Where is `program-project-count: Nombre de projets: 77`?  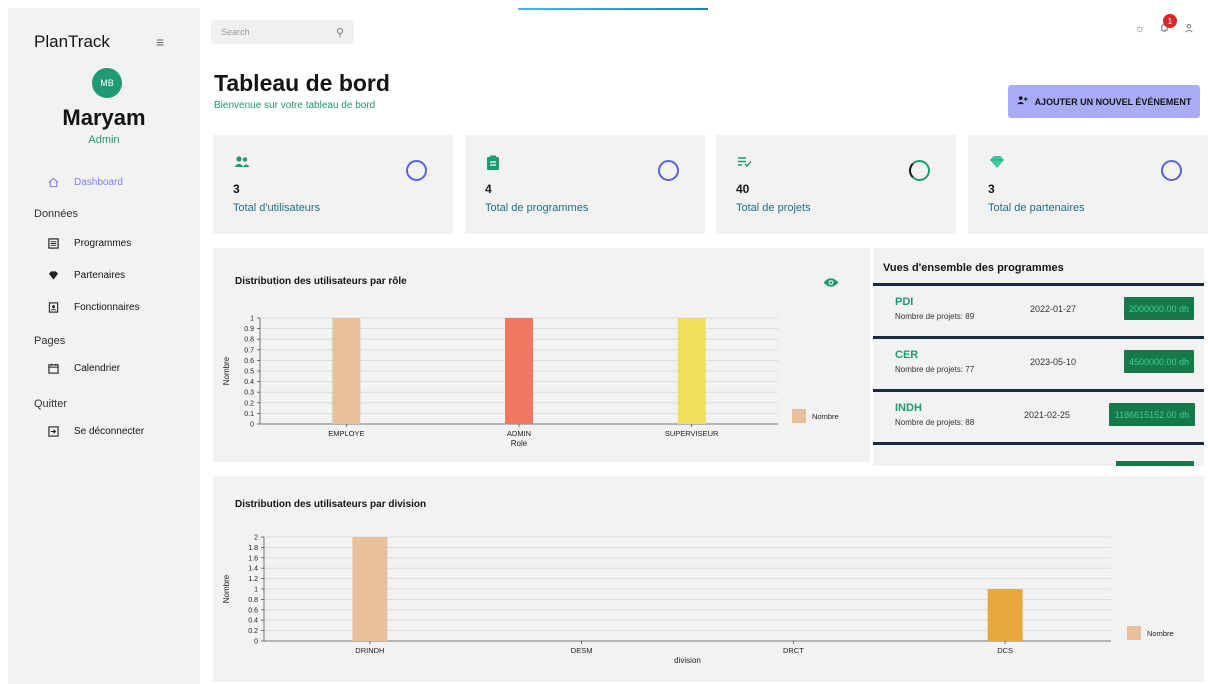
program-project-count: Nombre de projets: 77 is located at coordinates (935, 369).